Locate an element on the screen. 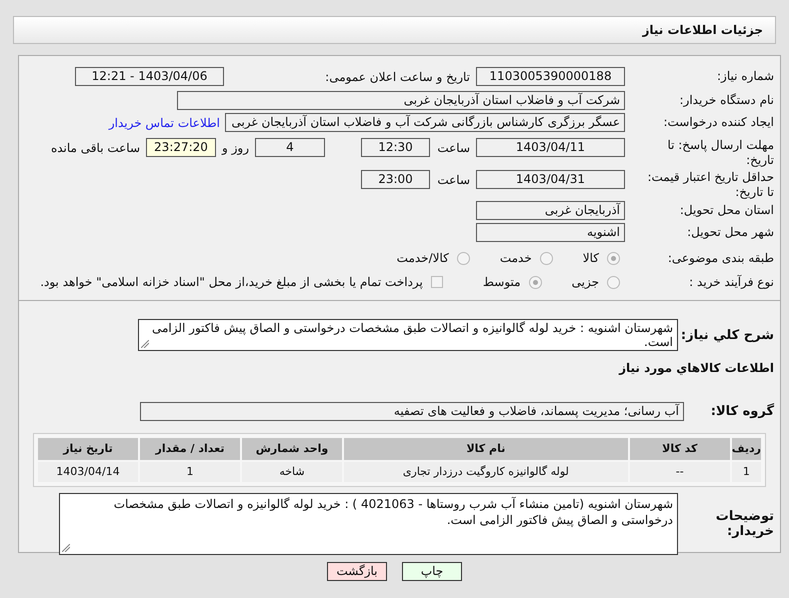 This screenshot has height=598, width=789. text-field: 23:27:20 is located at coordinates (181, 147).